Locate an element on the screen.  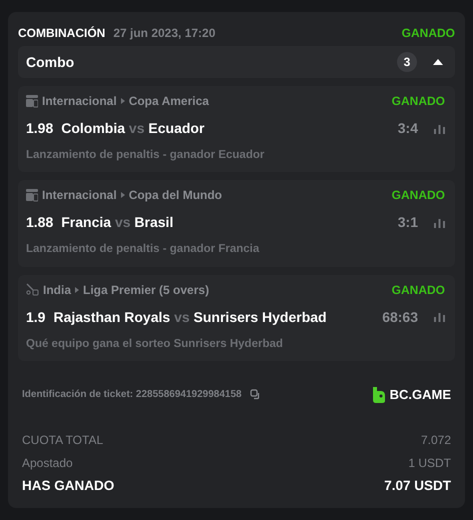
total-label: Apostado is located at coordinates (47, 463).